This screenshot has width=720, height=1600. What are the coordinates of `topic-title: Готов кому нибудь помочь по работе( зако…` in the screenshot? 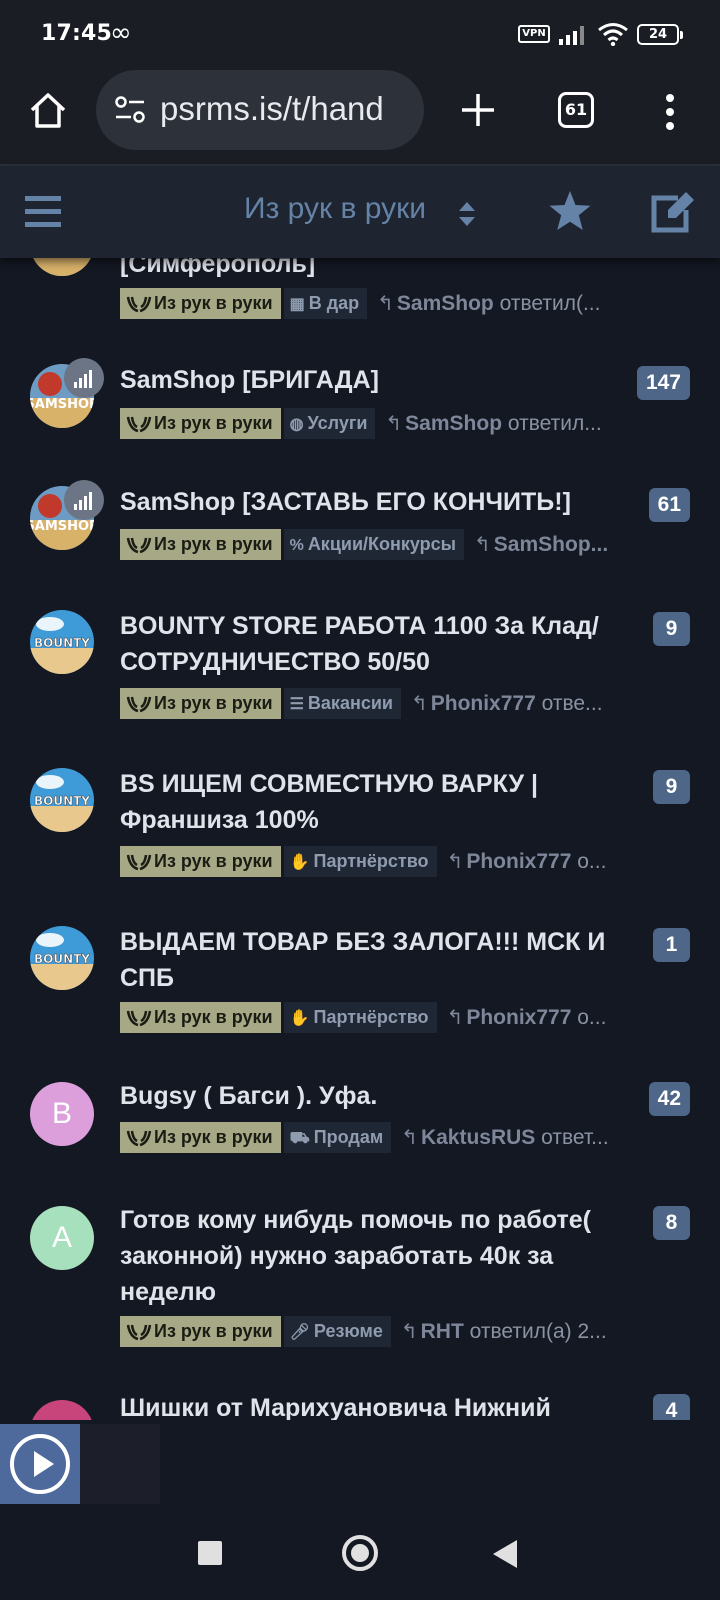 It's located at (370, 1256).